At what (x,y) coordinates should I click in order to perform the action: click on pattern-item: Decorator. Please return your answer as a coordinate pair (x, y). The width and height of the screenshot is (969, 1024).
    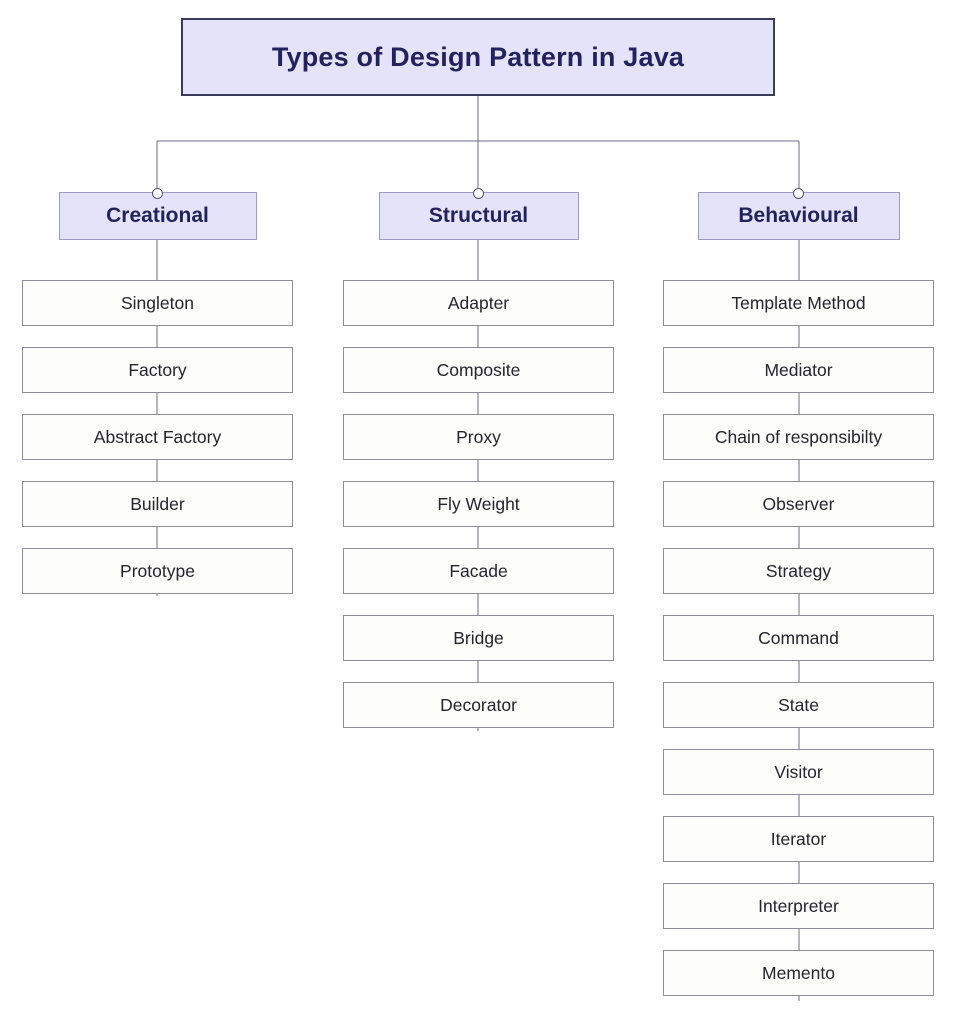
    Looking at the image, I should click on (478, 705).